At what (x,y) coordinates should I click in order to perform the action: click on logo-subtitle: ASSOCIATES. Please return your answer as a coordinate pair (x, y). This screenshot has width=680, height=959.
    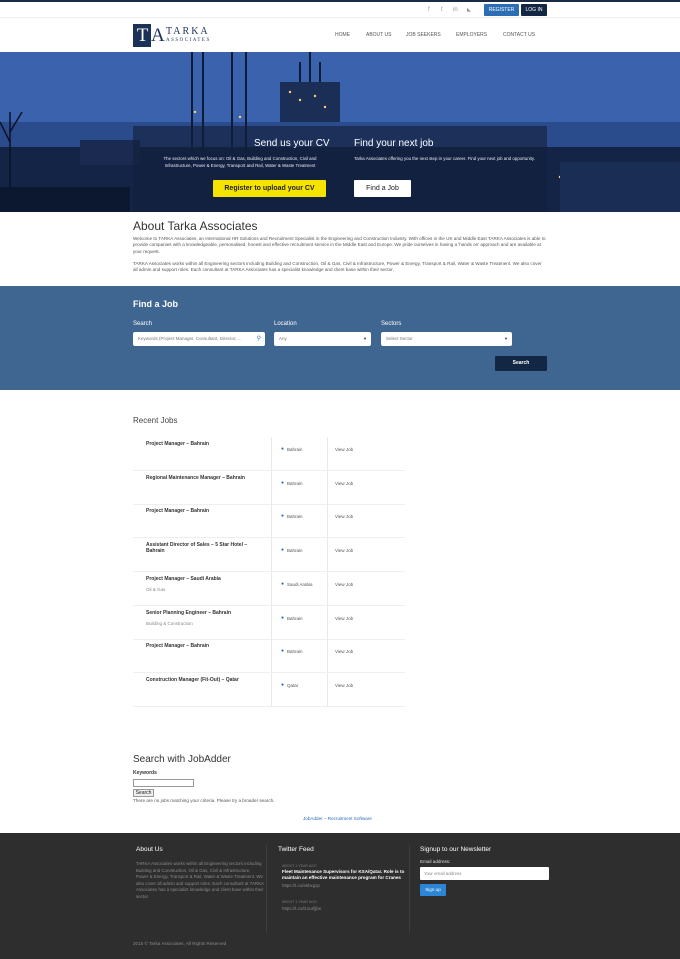
    Looking at the image, I should click on (188, 40).